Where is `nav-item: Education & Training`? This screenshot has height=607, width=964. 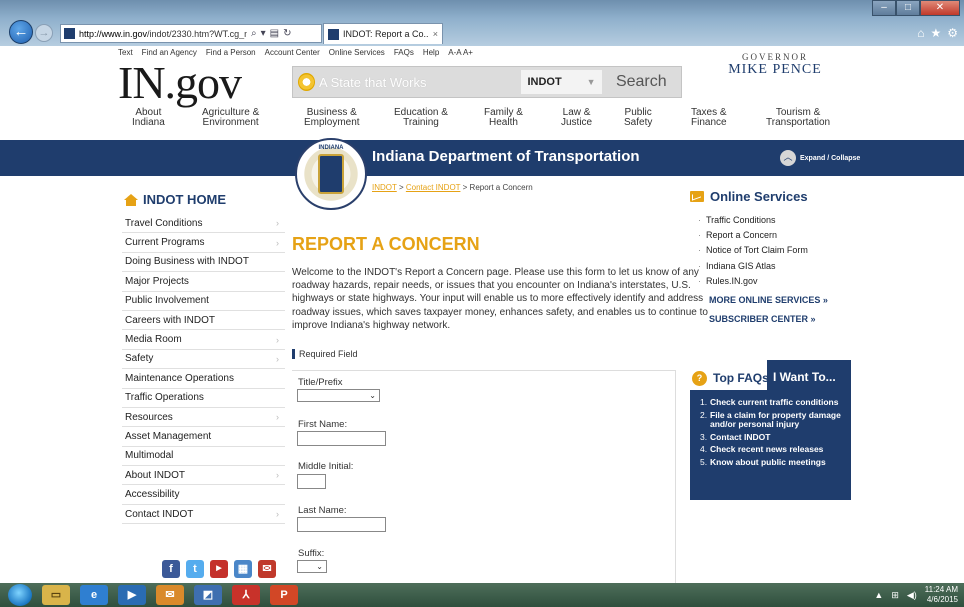 nav-item: Education & Training is located at coordinates (421, 118).